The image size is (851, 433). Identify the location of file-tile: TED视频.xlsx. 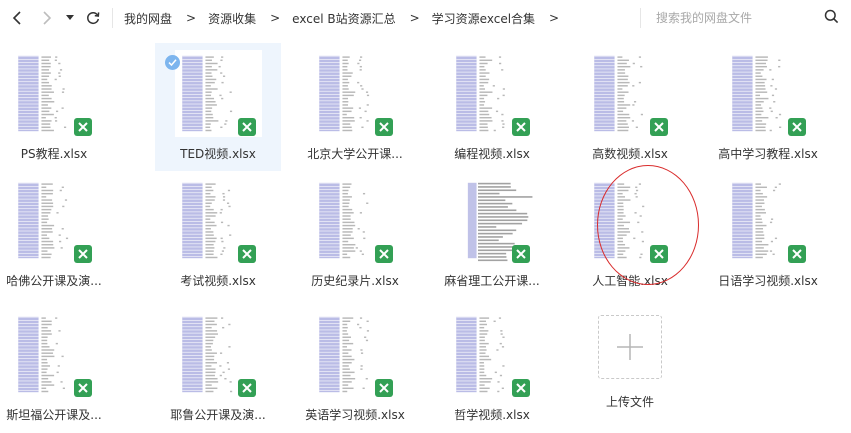
(218, 107).